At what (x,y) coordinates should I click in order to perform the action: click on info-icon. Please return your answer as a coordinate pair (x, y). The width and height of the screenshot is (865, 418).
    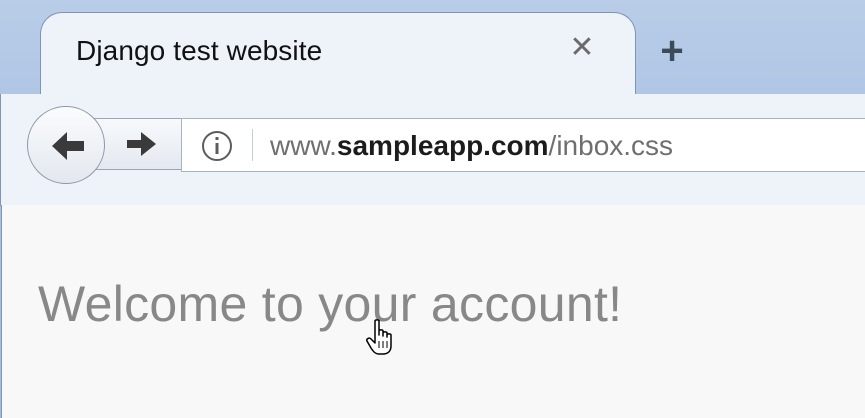
    Looking at the image, I should click on (217, 146).